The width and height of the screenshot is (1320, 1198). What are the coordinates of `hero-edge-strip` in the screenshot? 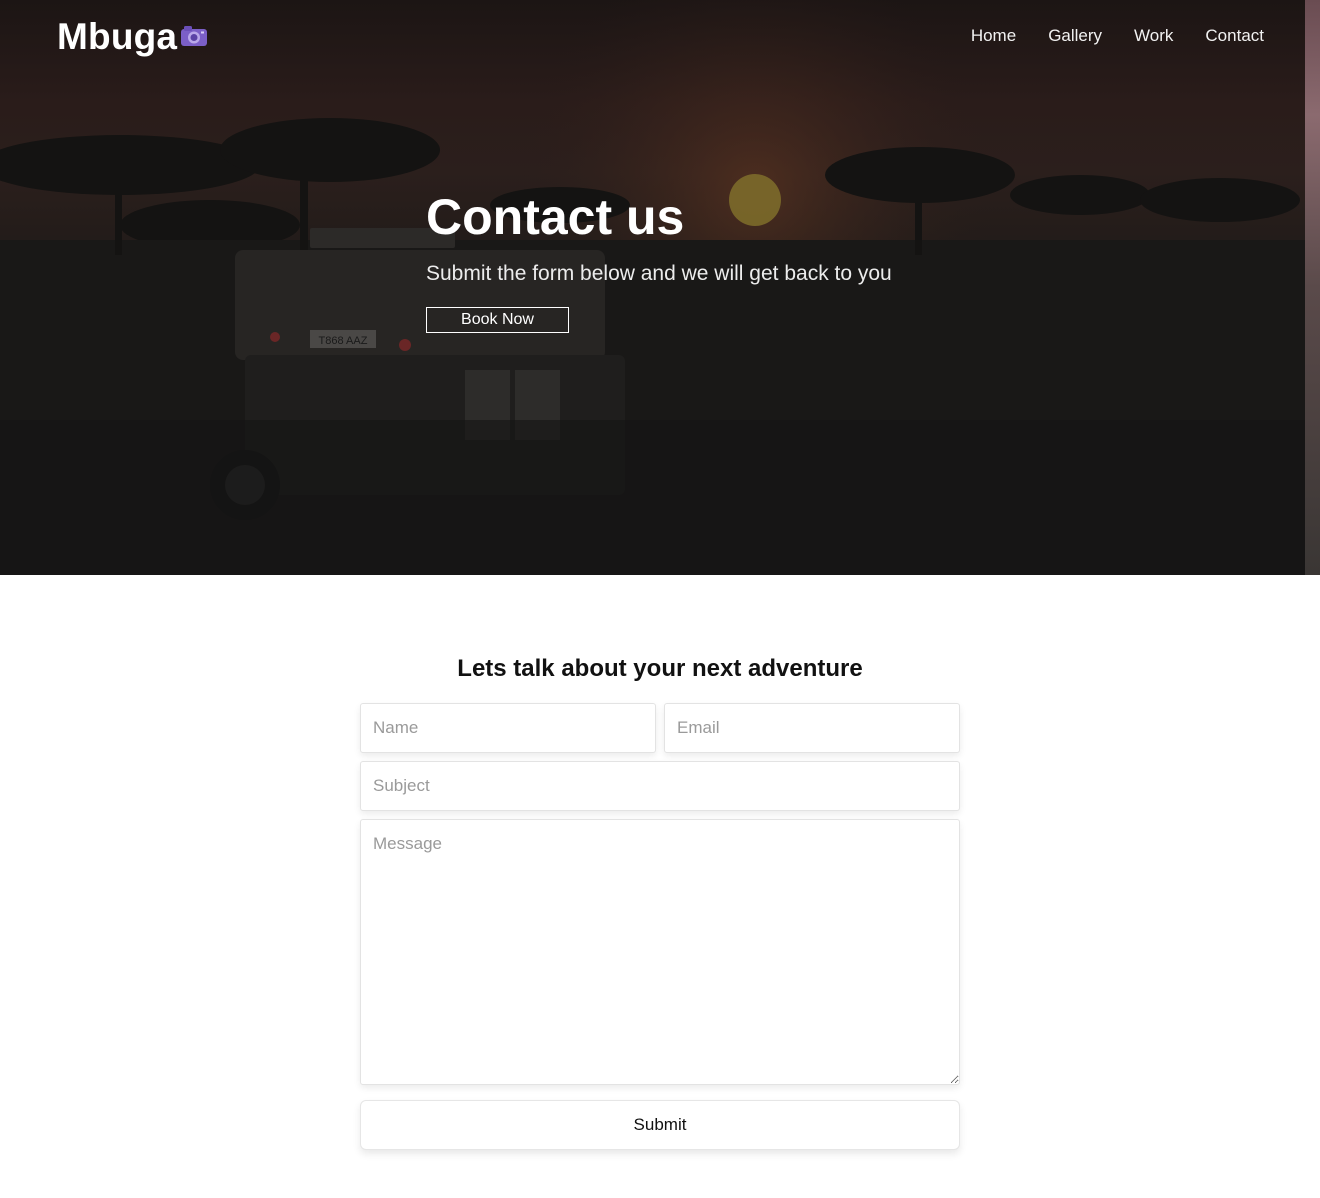 It's located at (1312, 287).